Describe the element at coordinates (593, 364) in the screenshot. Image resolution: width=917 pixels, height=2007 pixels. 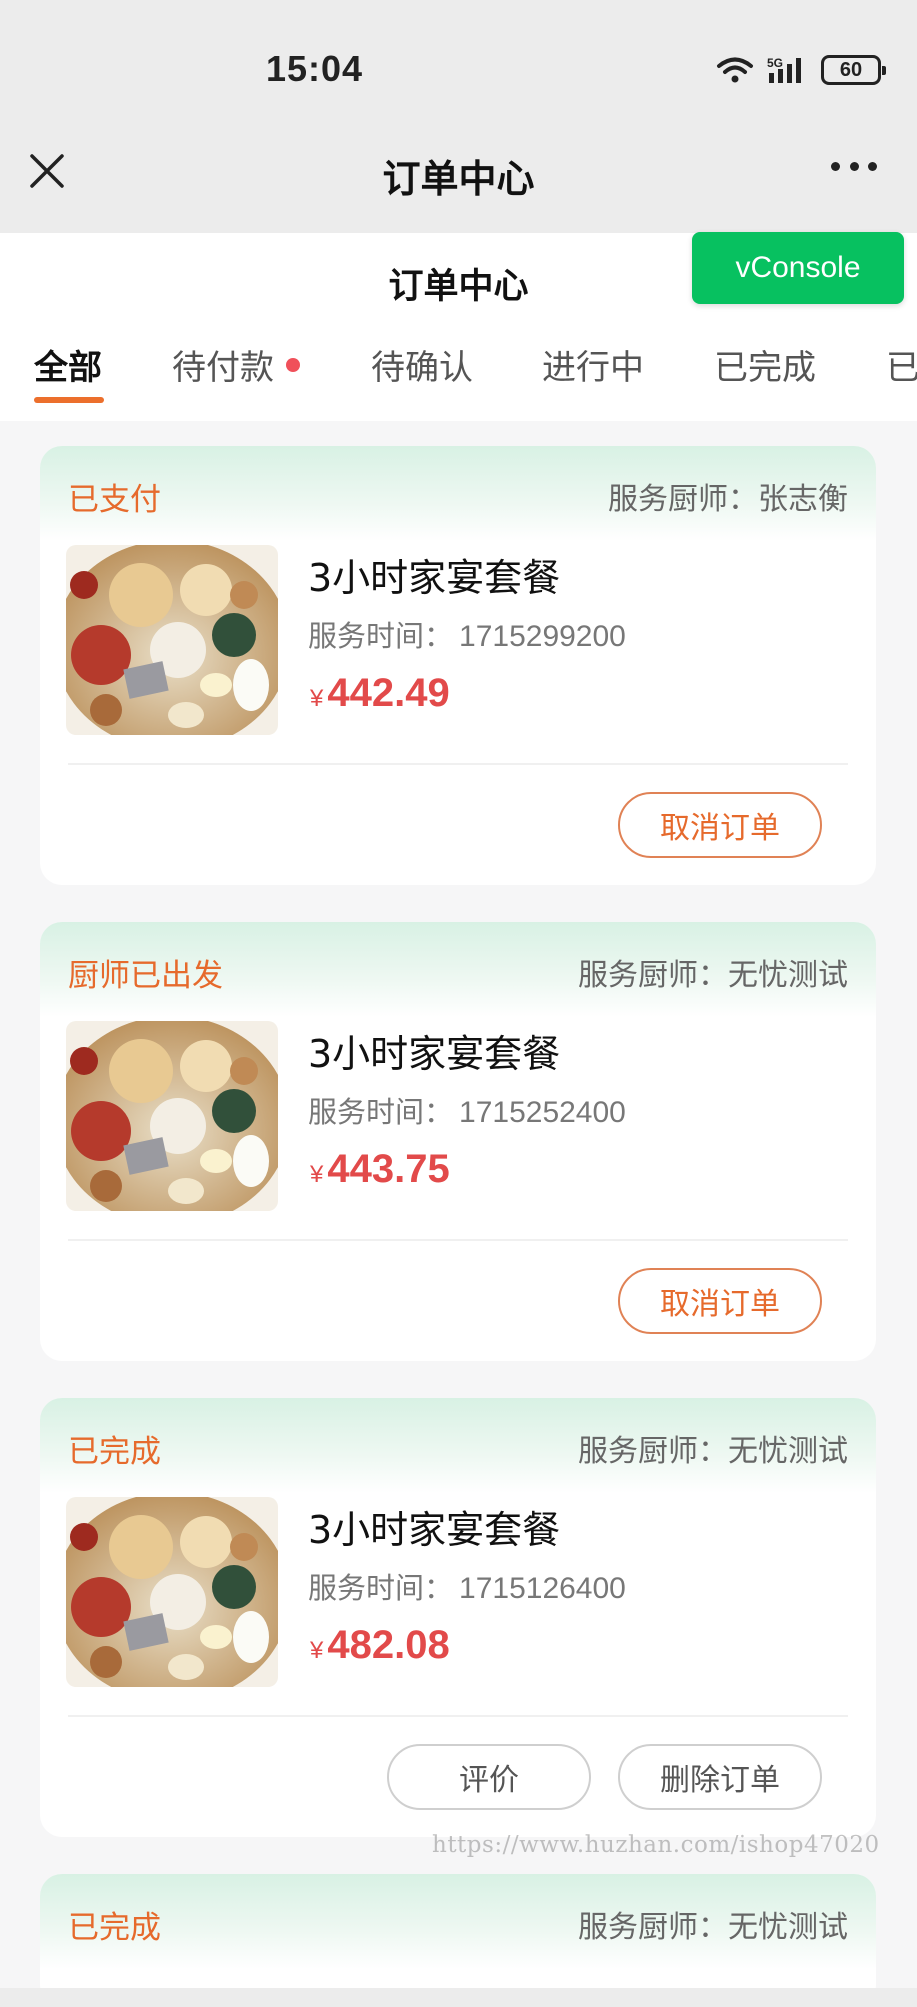
I see `tab-in-progress: 进行中` at that location.